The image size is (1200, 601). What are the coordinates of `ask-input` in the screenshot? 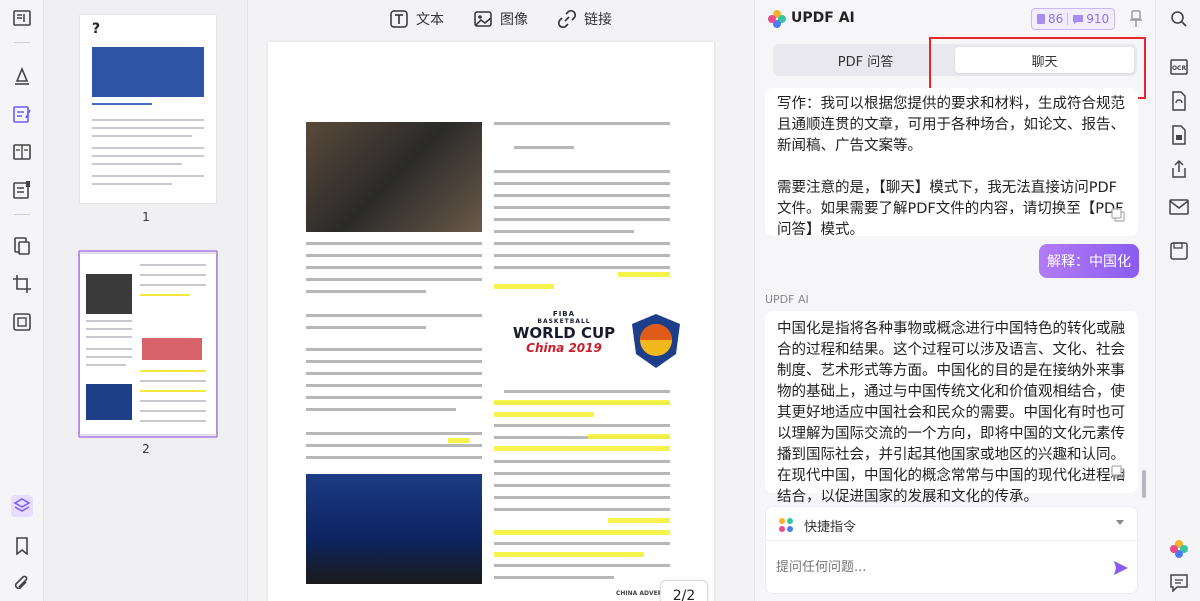 It's located at (936, 567).